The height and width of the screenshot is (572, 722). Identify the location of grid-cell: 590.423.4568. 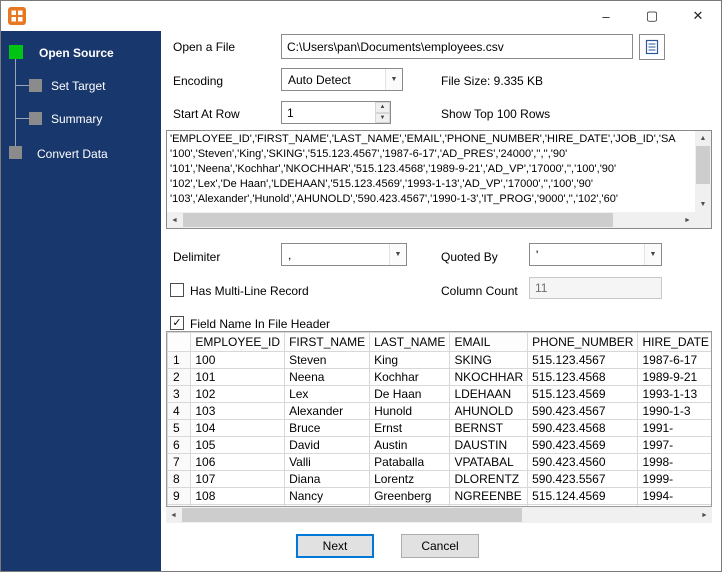
(583, 428).